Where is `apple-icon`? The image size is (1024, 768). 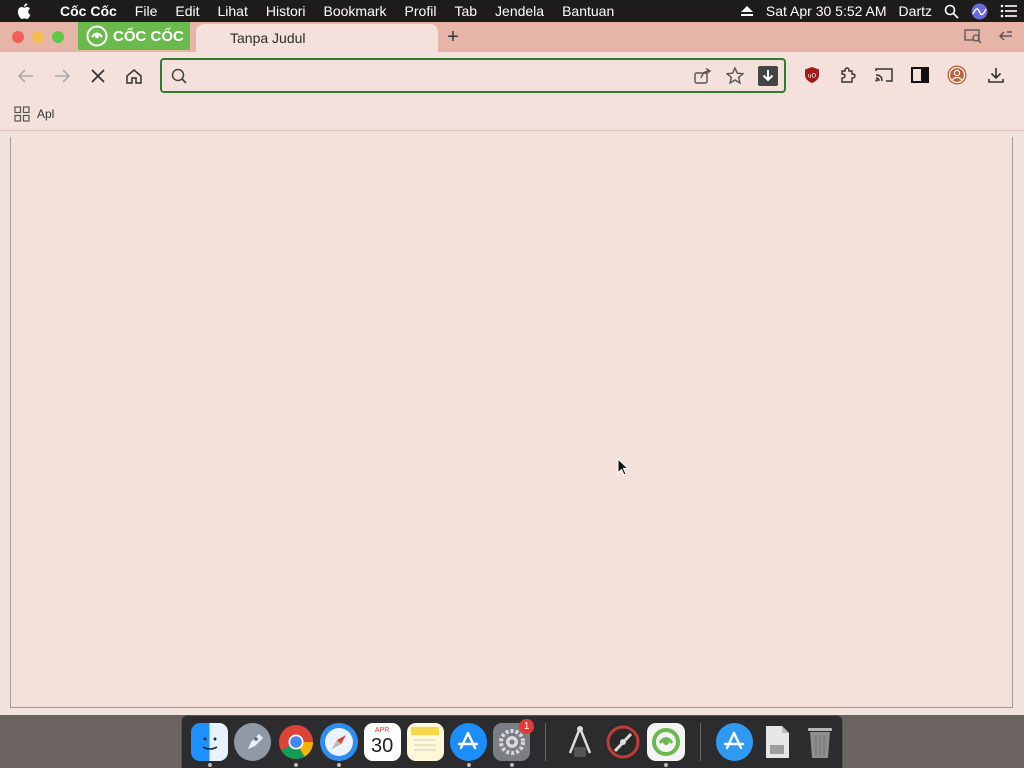 apple-icon is located at coordinates (28, 11).